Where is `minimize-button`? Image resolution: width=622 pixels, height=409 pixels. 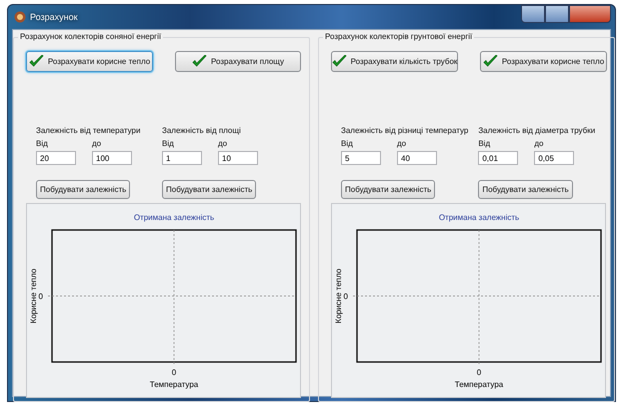 minimize-button is located at coordinates (533, 14).